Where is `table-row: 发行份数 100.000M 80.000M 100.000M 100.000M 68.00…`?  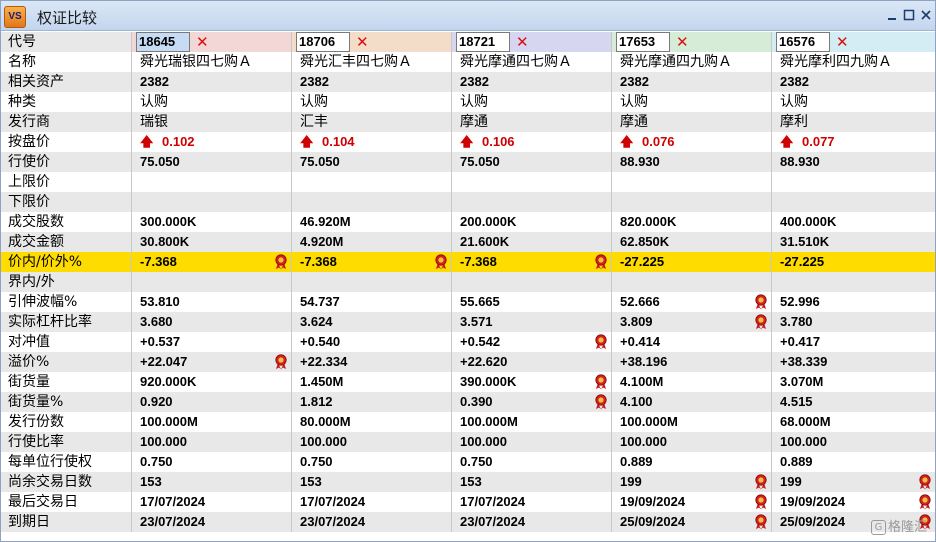 table-row: 发行份数 100.000M 80.000M 100.000M 100.000M 68.00… is located at coordinates (468, 422).